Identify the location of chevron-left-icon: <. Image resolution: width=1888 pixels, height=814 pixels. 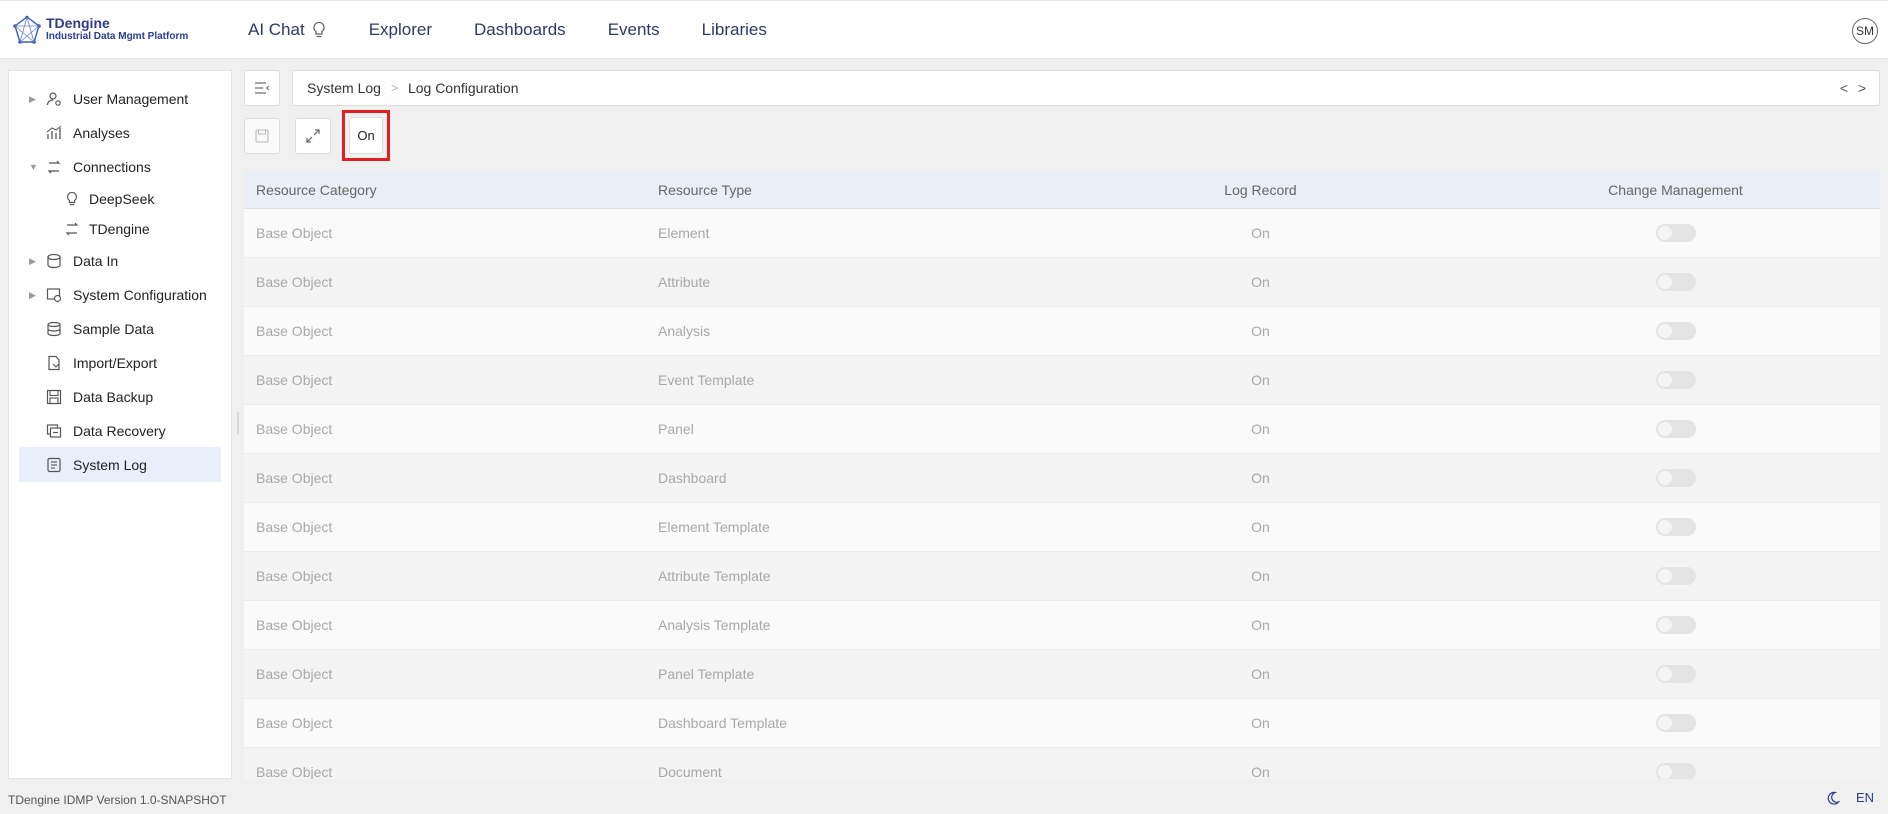
(1844, 88).